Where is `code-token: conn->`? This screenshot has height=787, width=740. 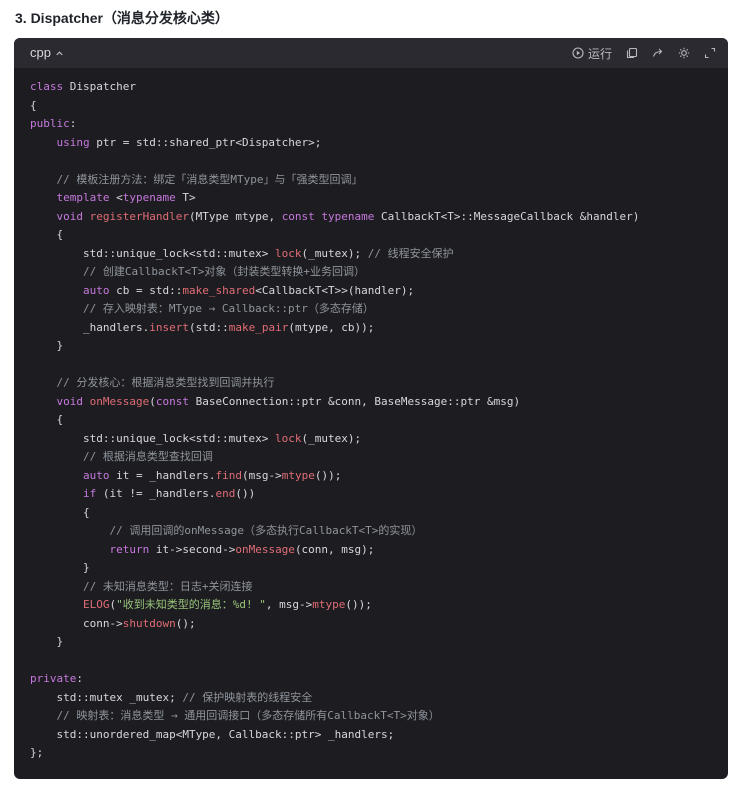
code-token: conn-> is located at coordinates (76, 623).